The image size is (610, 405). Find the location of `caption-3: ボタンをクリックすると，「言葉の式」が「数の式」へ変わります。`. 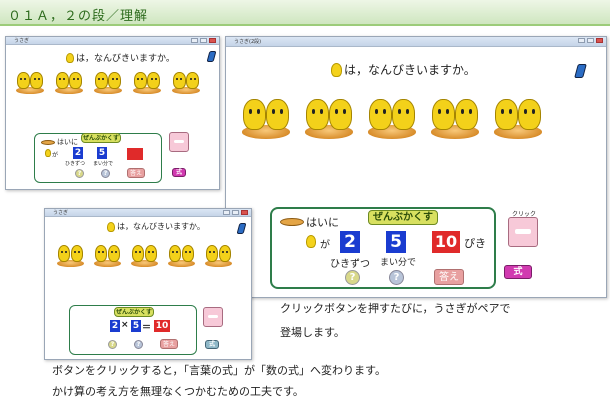

caption-3: ボタンをクリックすると，「言葉の式」が「数の式」へ変わります。 is located at coordinates (219, 370).